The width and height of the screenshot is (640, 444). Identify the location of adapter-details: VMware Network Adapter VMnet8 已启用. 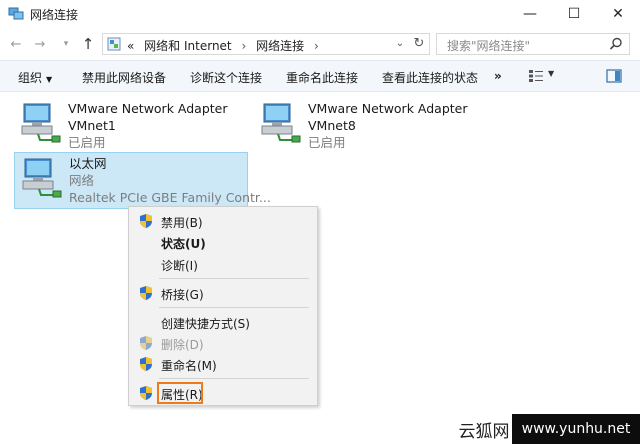
(388, 125).